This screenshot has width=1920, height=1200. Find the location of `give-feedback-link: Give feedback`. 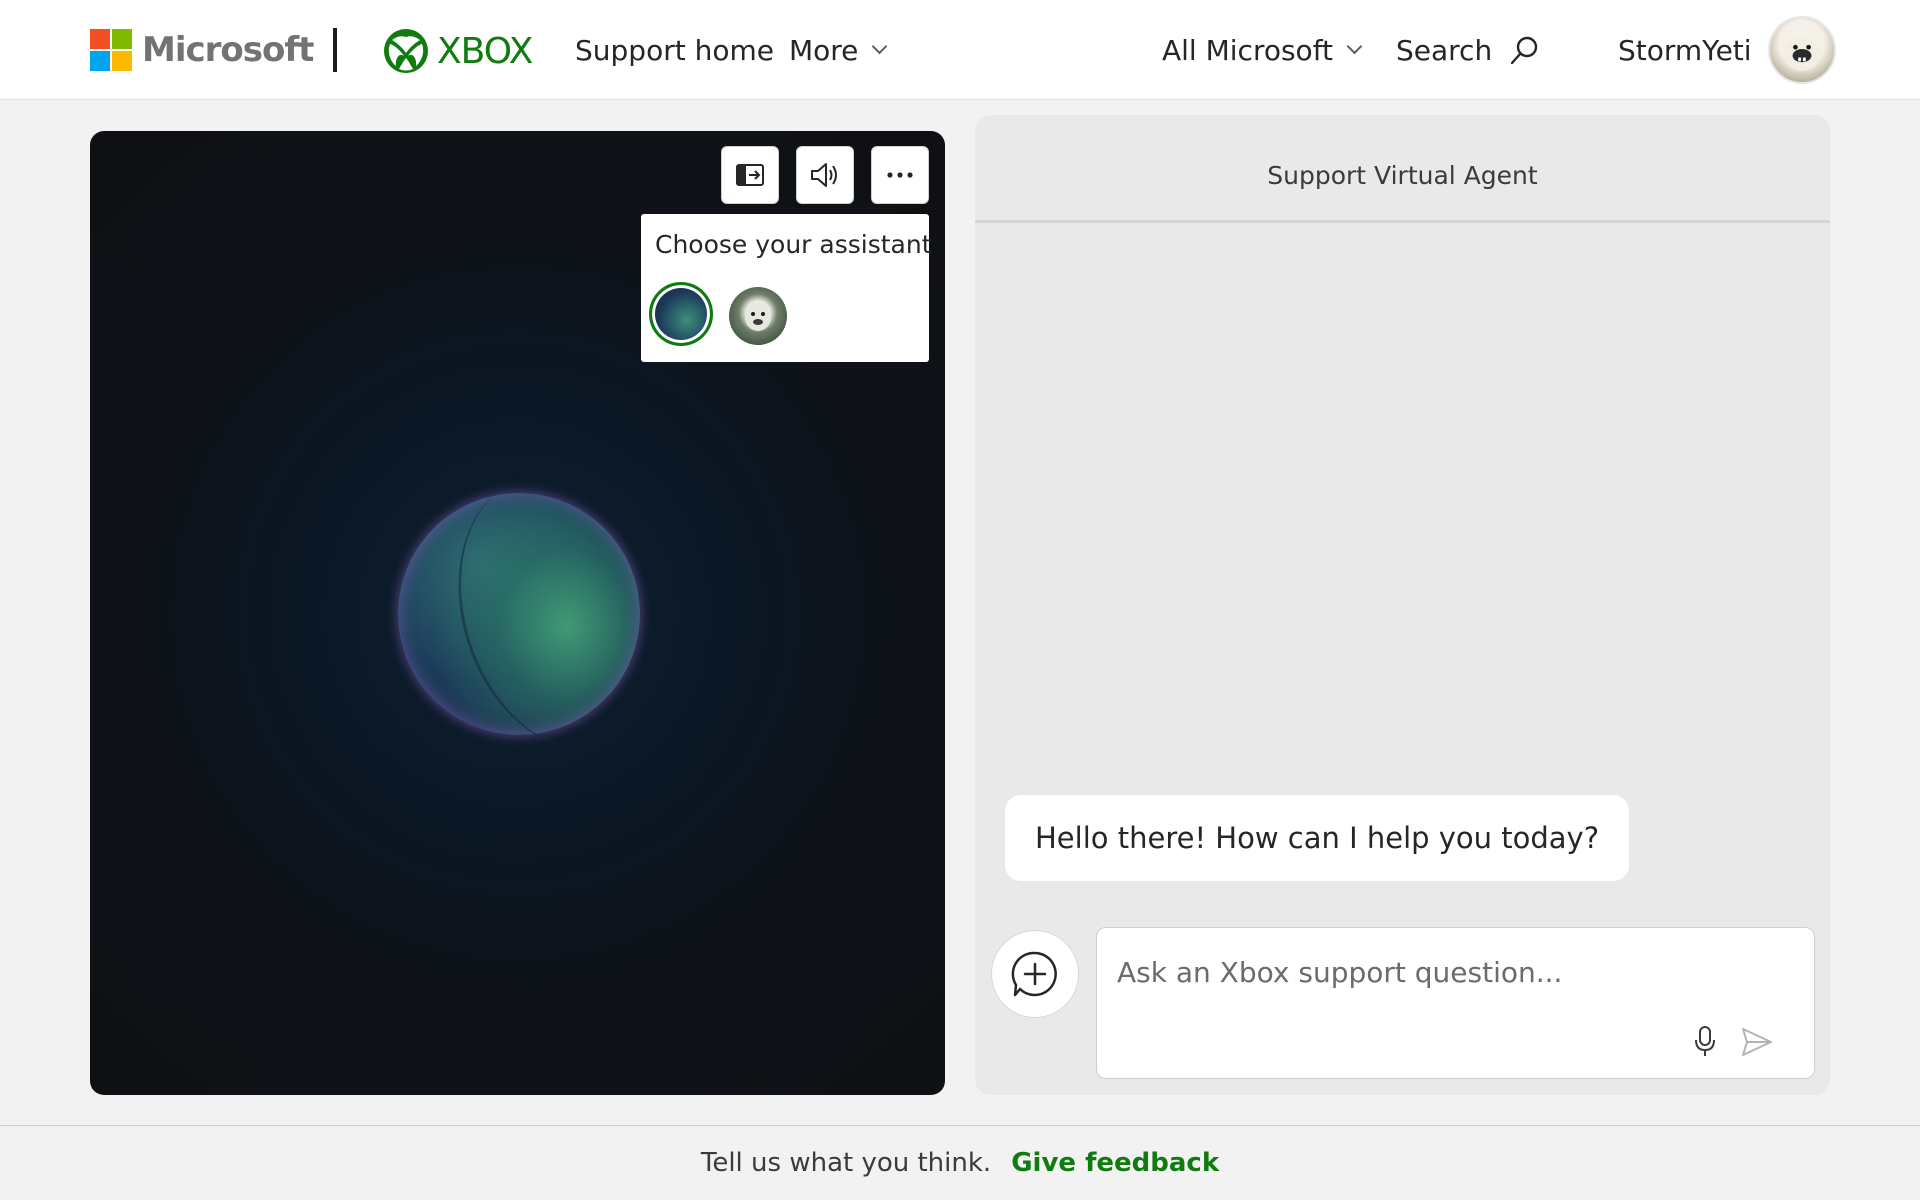

give-feedback-link: Give feedback is located at coordinates (1115, 1163).